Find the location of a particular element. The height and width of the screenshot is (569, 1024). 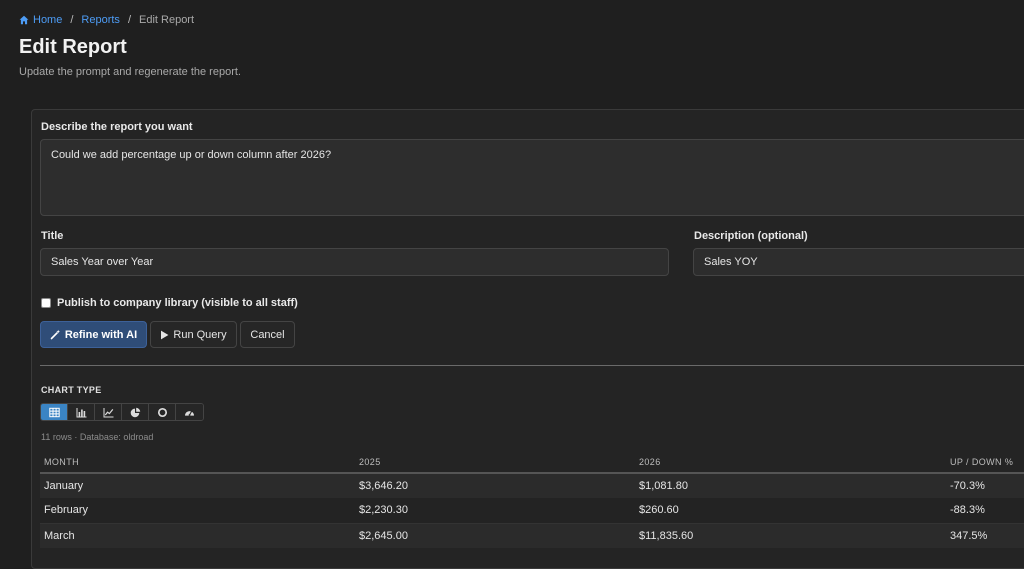

run-query-label: Run Query is located at coordinates (200, 334).